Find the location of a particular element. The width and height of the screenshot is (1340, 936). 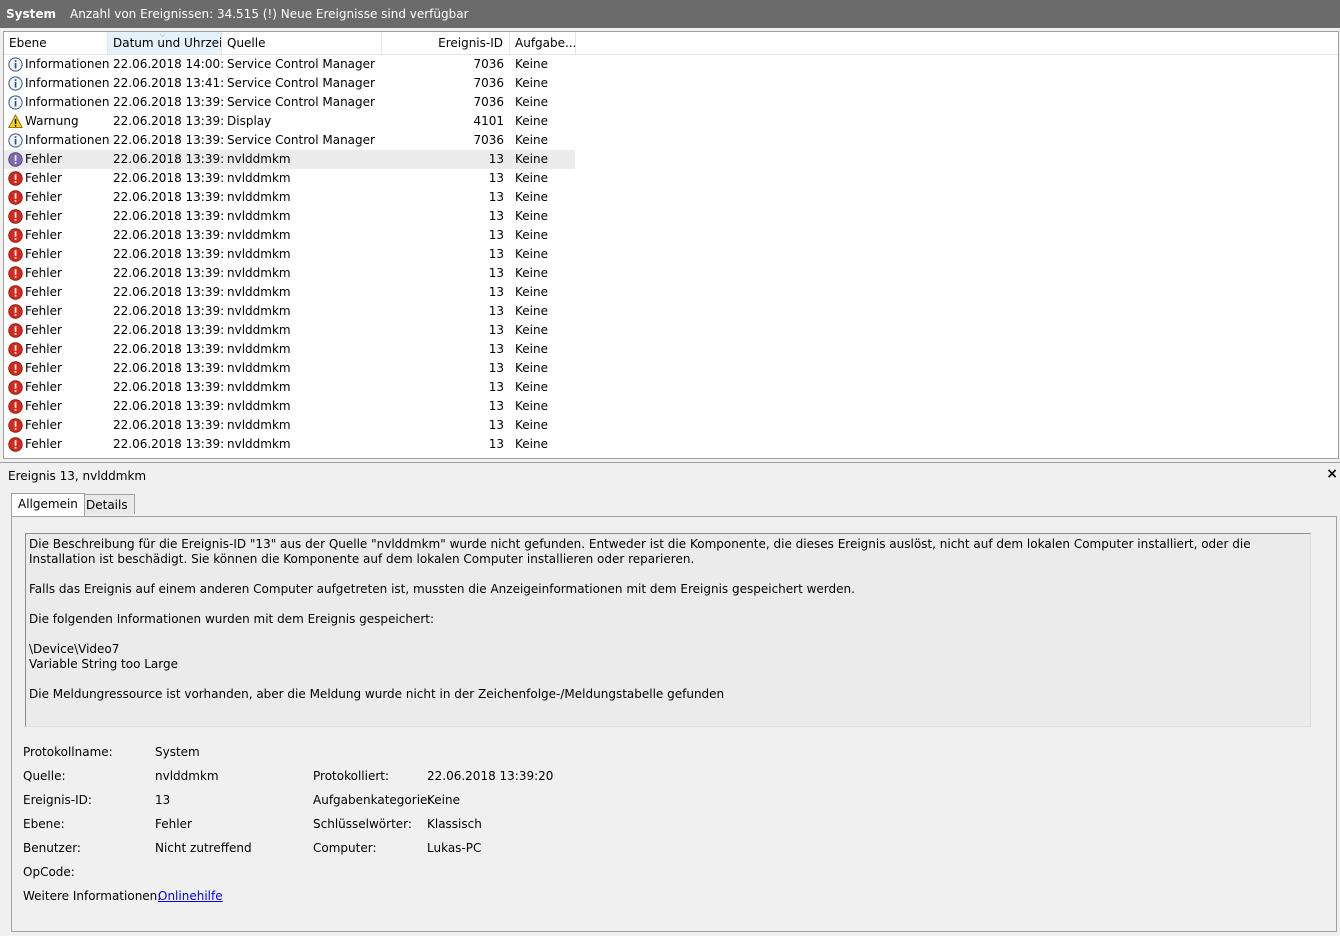

log-name-label: Protokollname: is located at coordinates (68, 752).